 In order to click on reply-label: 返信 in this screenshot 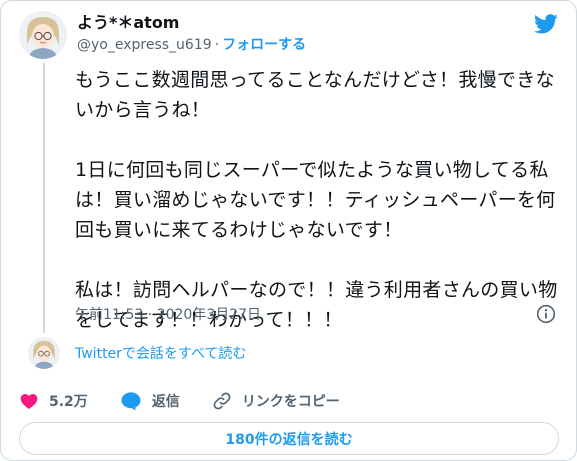, I will do `click(165, 402)`.